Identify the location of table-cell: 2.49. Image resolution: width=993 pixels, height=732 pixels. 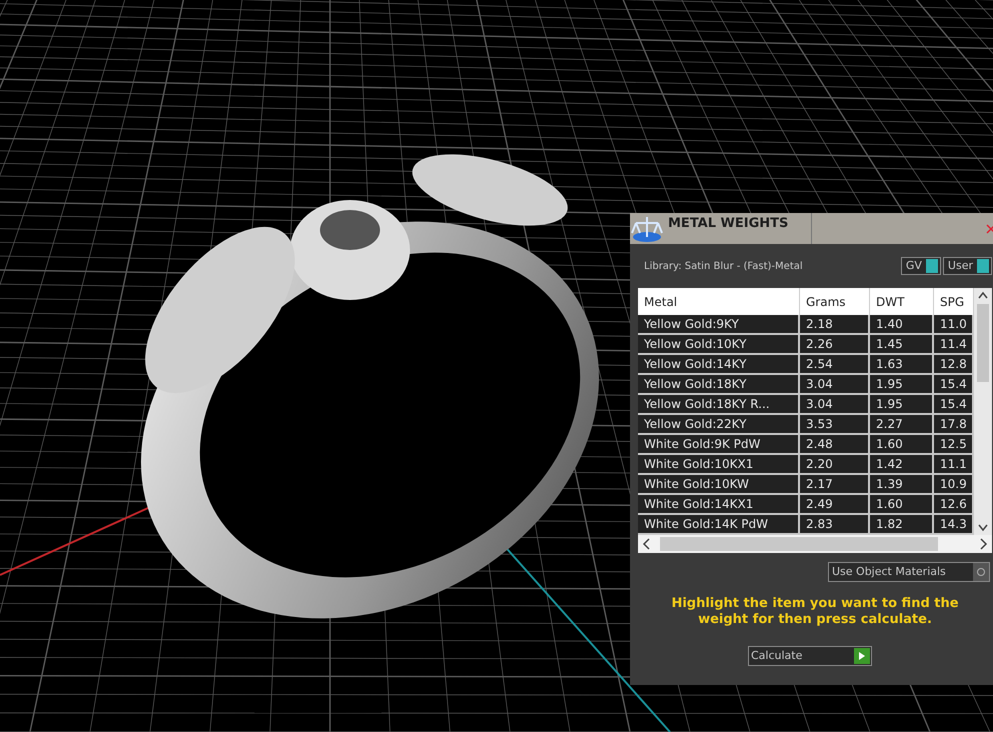
(835, 504).